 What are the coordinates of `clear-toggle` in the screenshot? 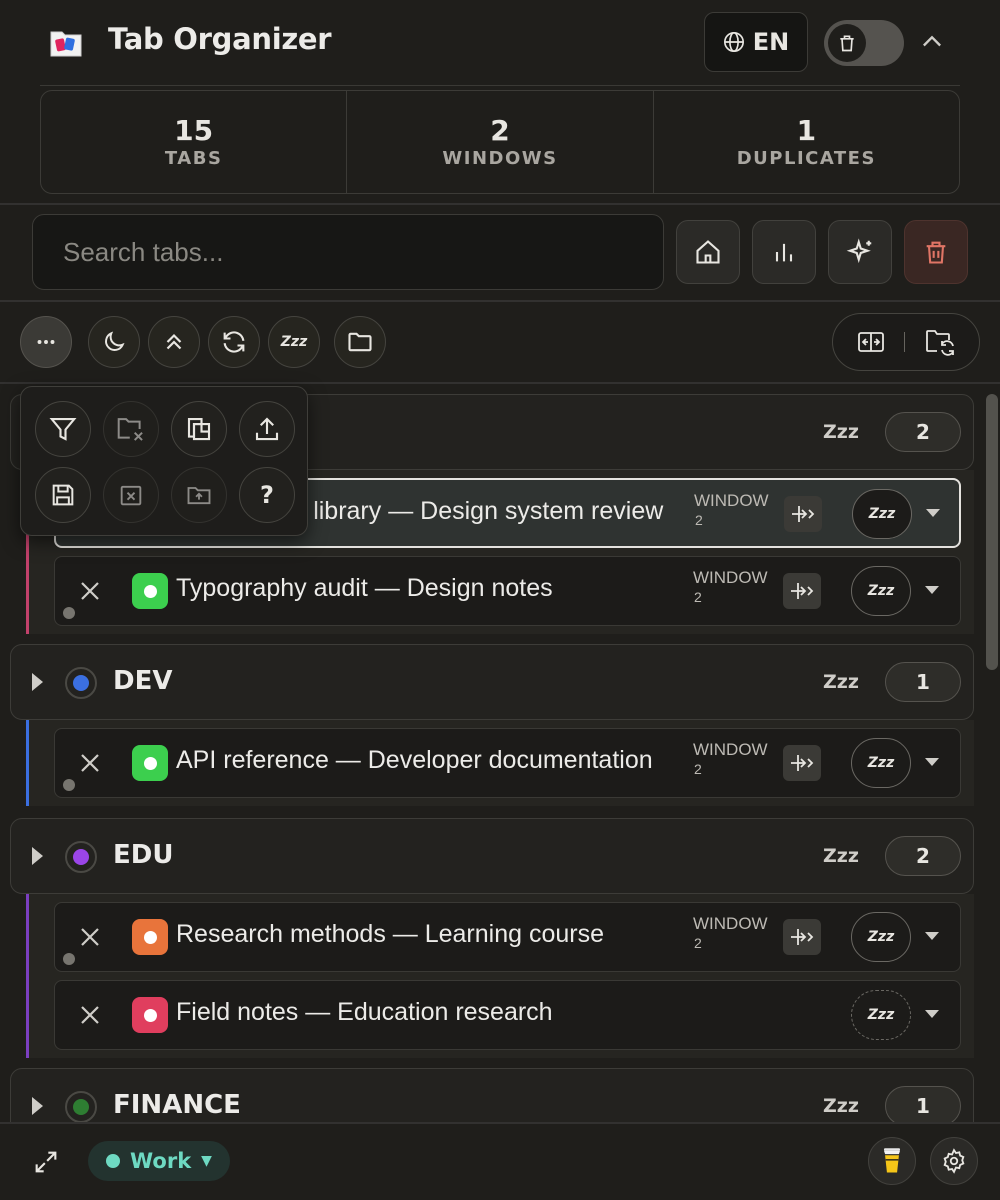 It's located at (864, 43).